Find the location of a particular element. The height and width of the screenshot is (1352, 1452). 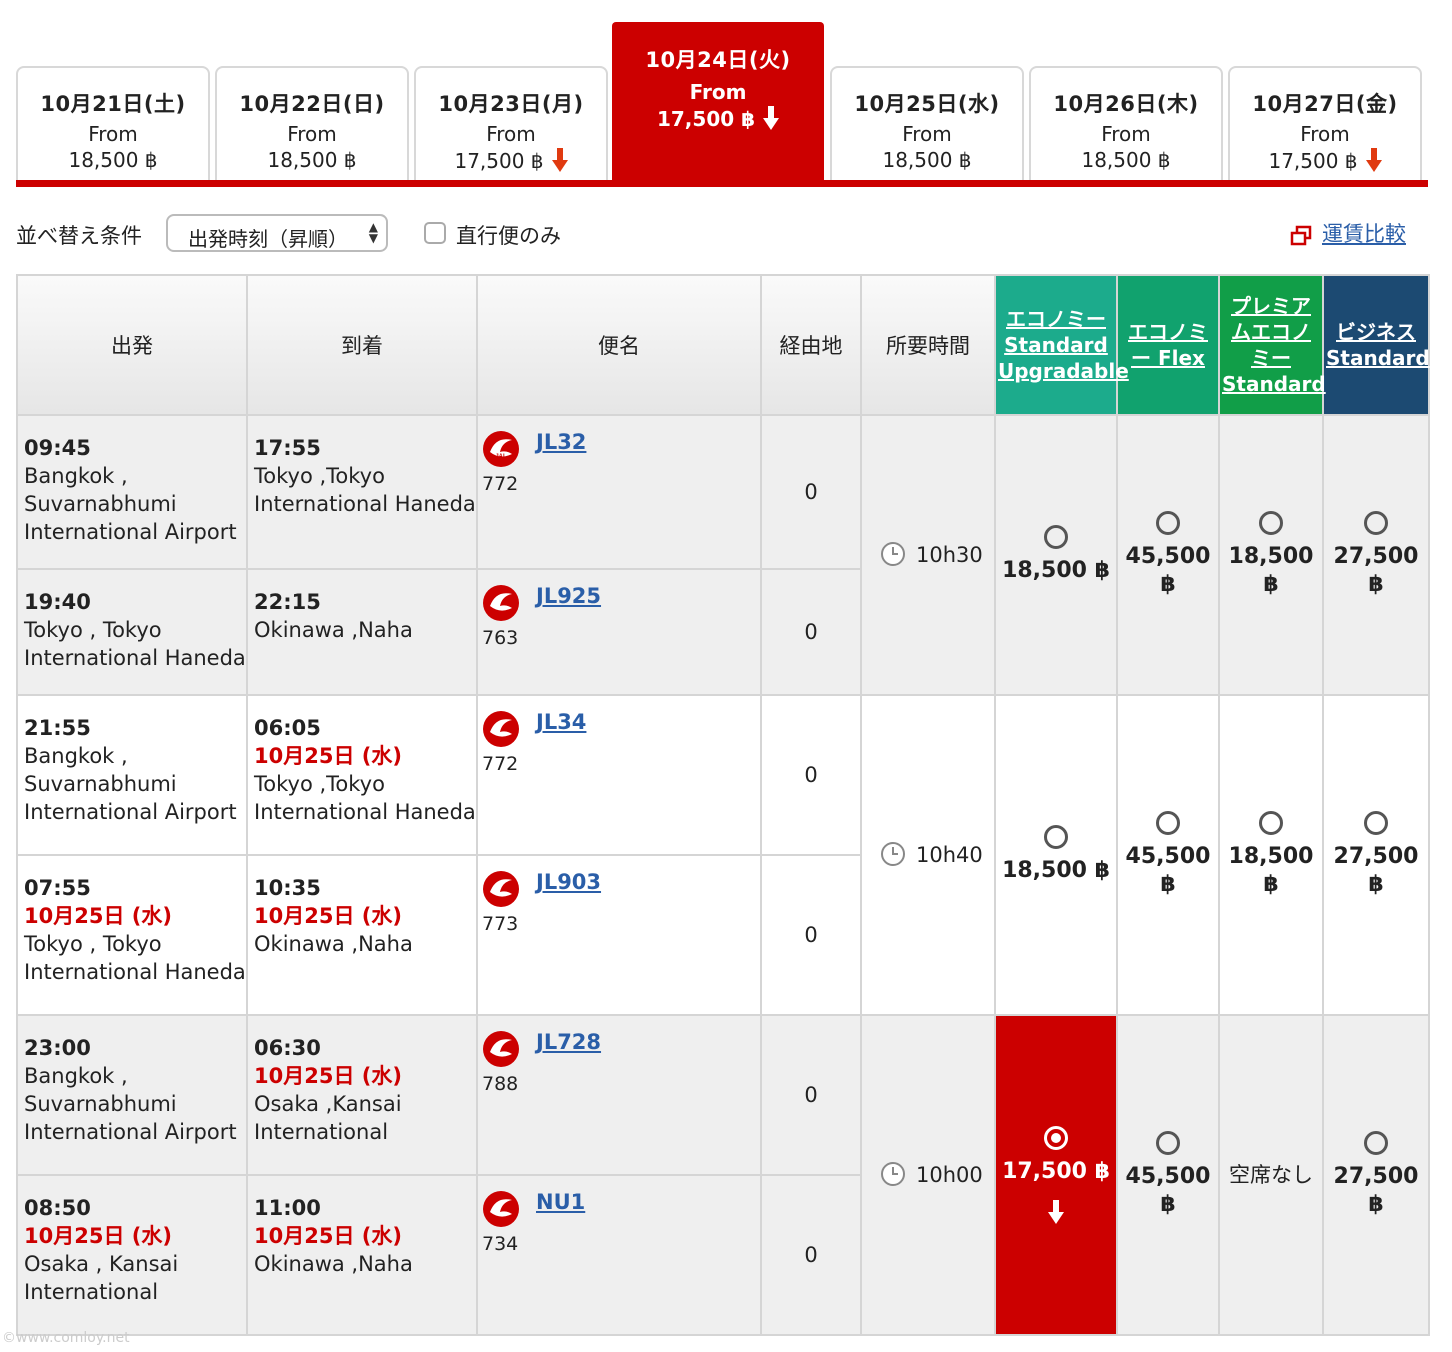

sort-value: 出発時刻（昇順） is located at coordinates (268, 239).